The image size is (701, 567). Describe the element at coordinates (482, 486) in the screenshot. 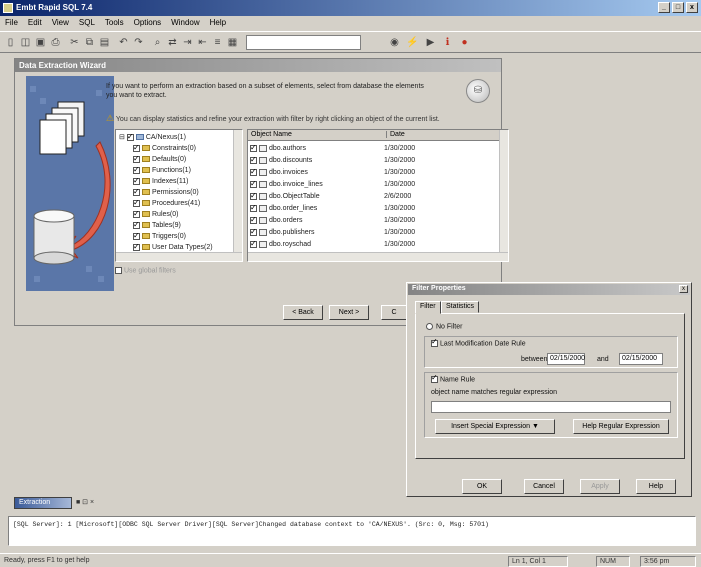

I see `ok-button: OK` at that location.